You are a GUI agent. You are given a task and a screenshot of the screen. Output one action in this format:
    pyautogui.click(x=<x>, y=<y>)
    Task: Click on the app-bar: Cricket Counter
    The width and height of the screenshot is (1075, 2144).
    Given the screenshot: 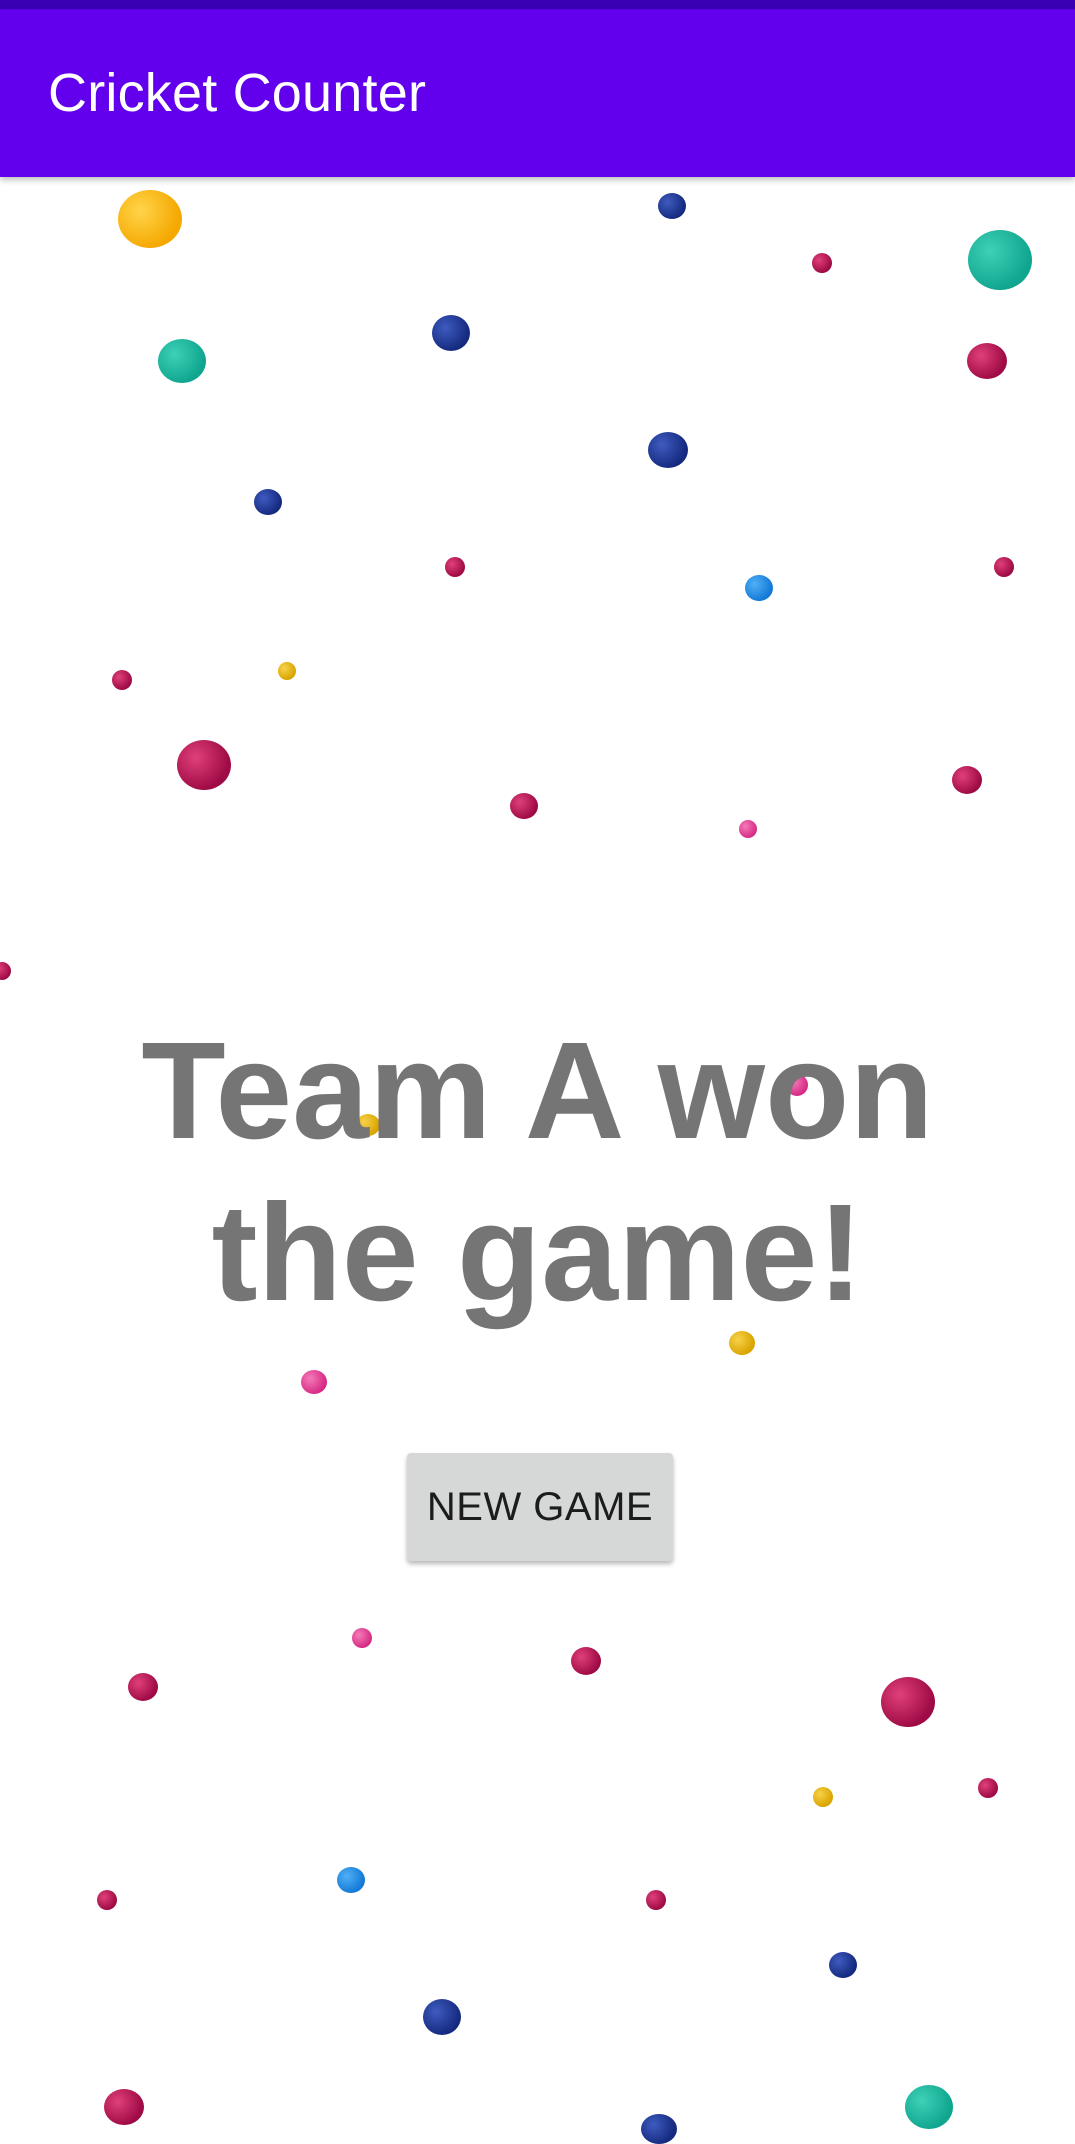 What is the action you would take?
    pyautogui.click(x=537, y=93)
    